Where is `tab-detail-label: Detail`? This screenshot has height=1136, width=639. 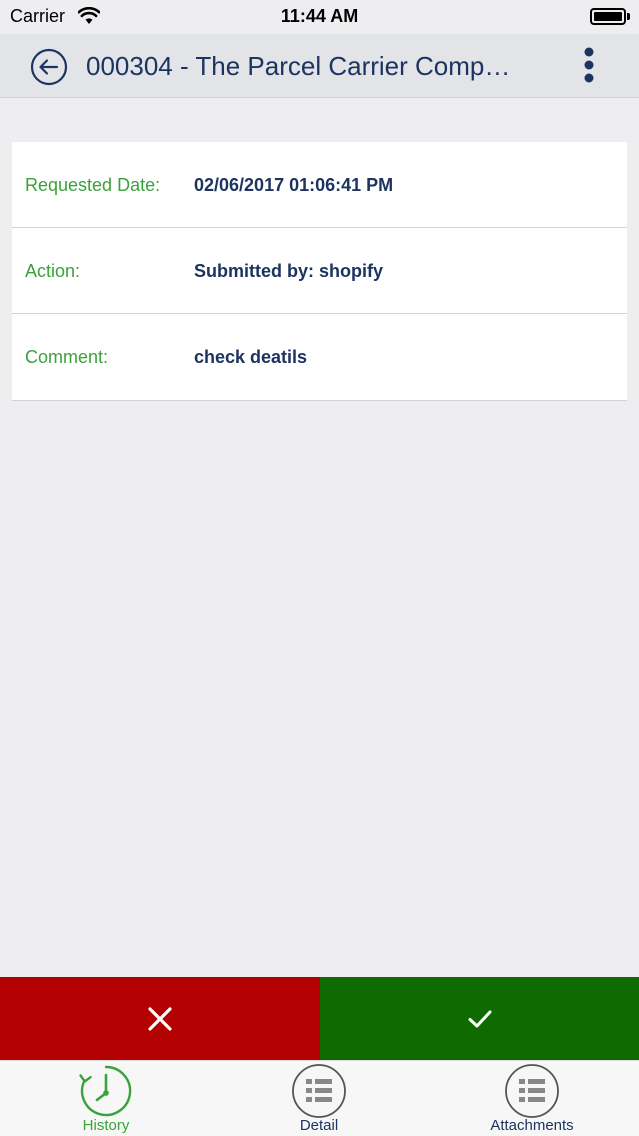 tab-detail-label: Detail is located at coordinates (319, 1125).